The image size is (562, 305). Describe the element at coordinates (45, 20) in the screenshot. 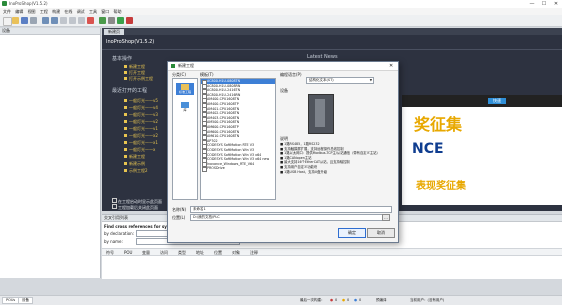

I see `undo-icon` at that location.